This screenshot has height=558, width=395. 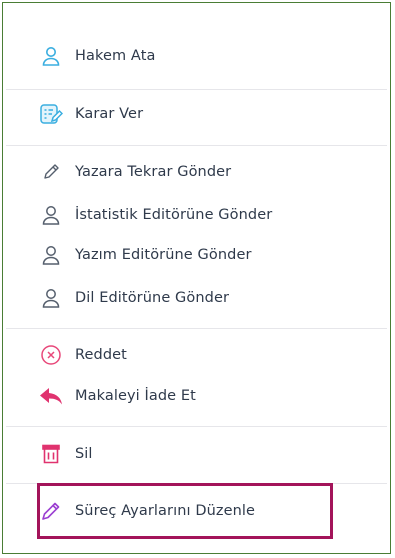 What do you see at coordinates (51, 355) in the screenshot?
I see `close-circle-icon` at bounding box center [51, 355].